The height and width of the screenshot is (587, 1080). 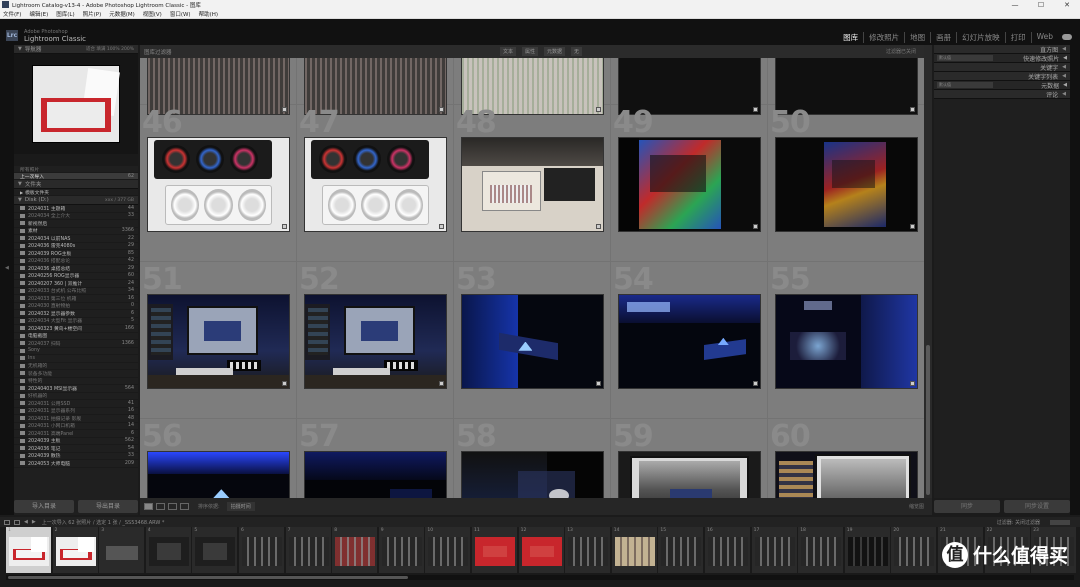 What do you see at coordinates (917, 37) in the screenshot?
I see `module-2: 地图` at bounding box center [917, 37].